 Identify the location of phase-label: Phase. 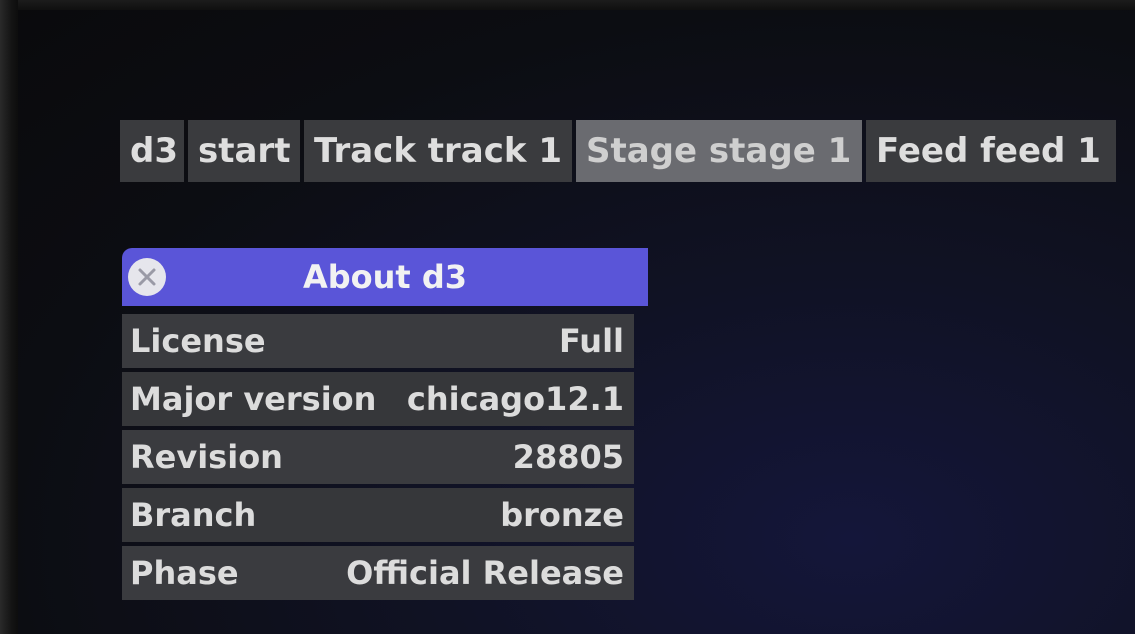
(184, 573).